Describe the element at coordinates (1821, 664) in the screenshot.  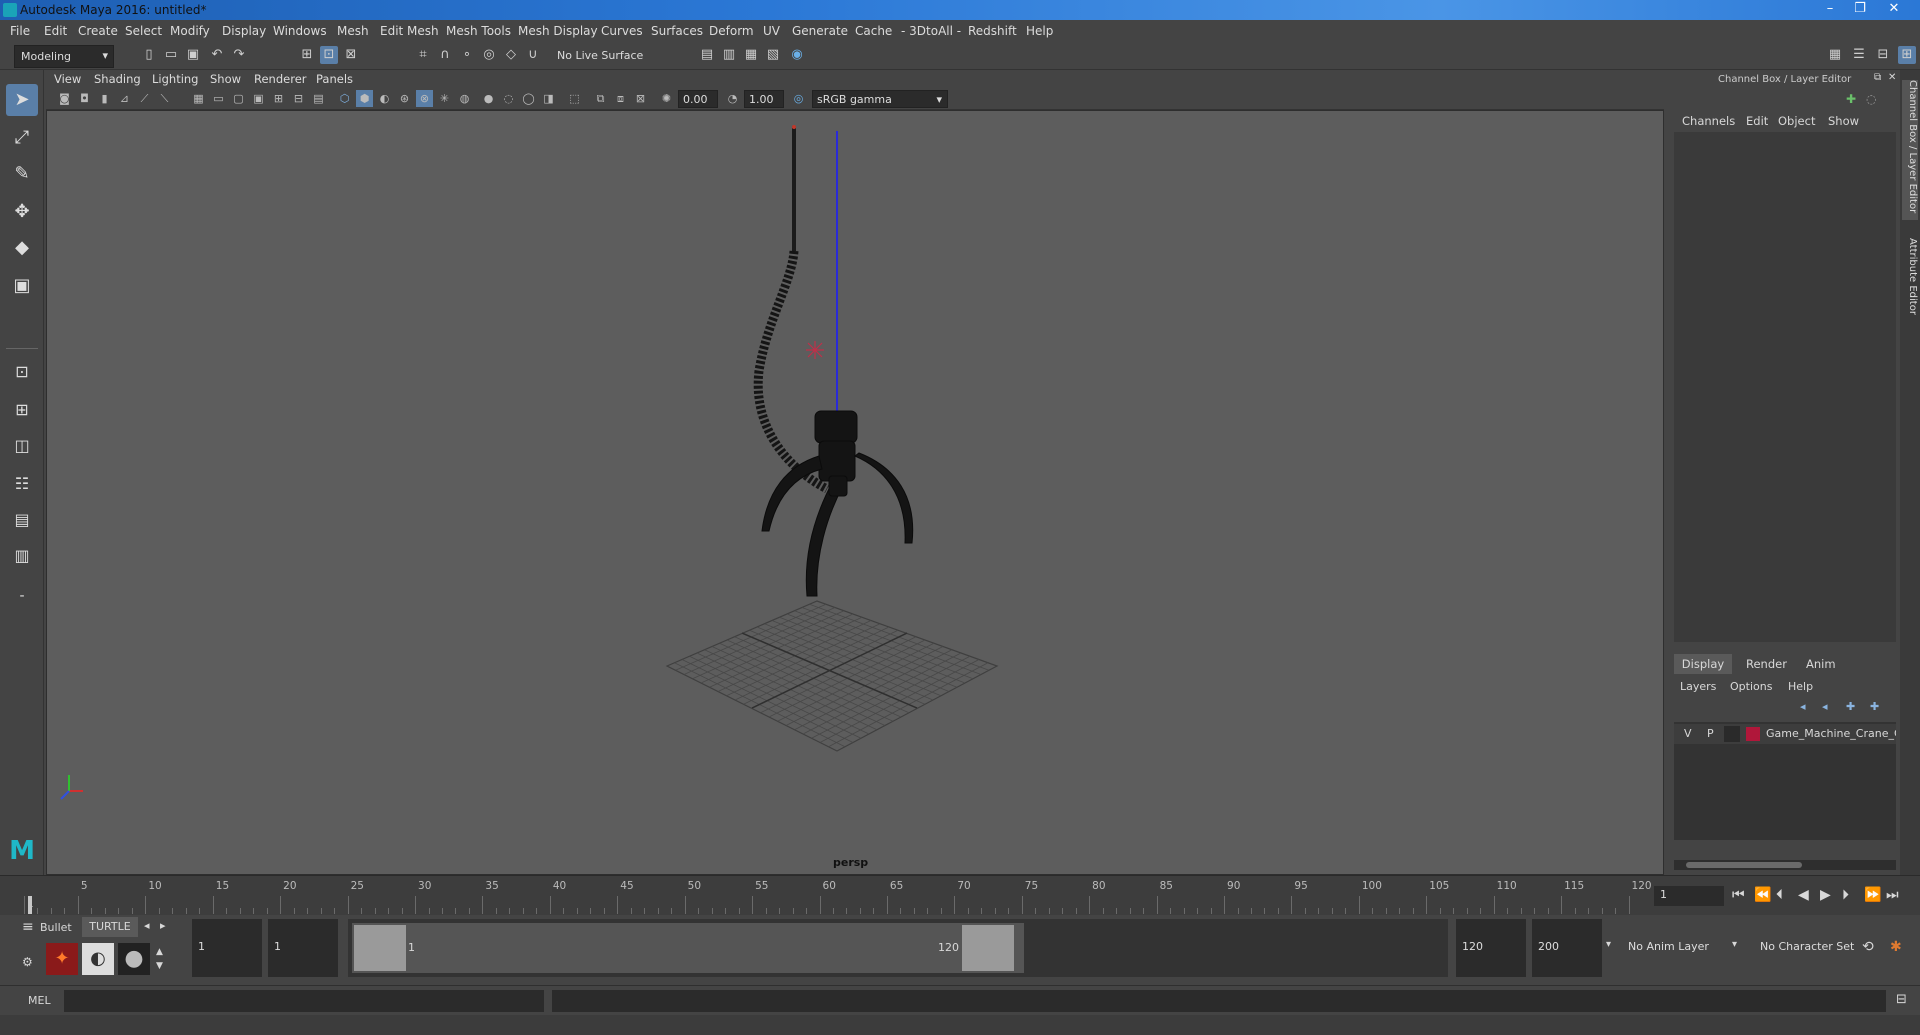
I see `anim-layer-tab: Anim` at that location.